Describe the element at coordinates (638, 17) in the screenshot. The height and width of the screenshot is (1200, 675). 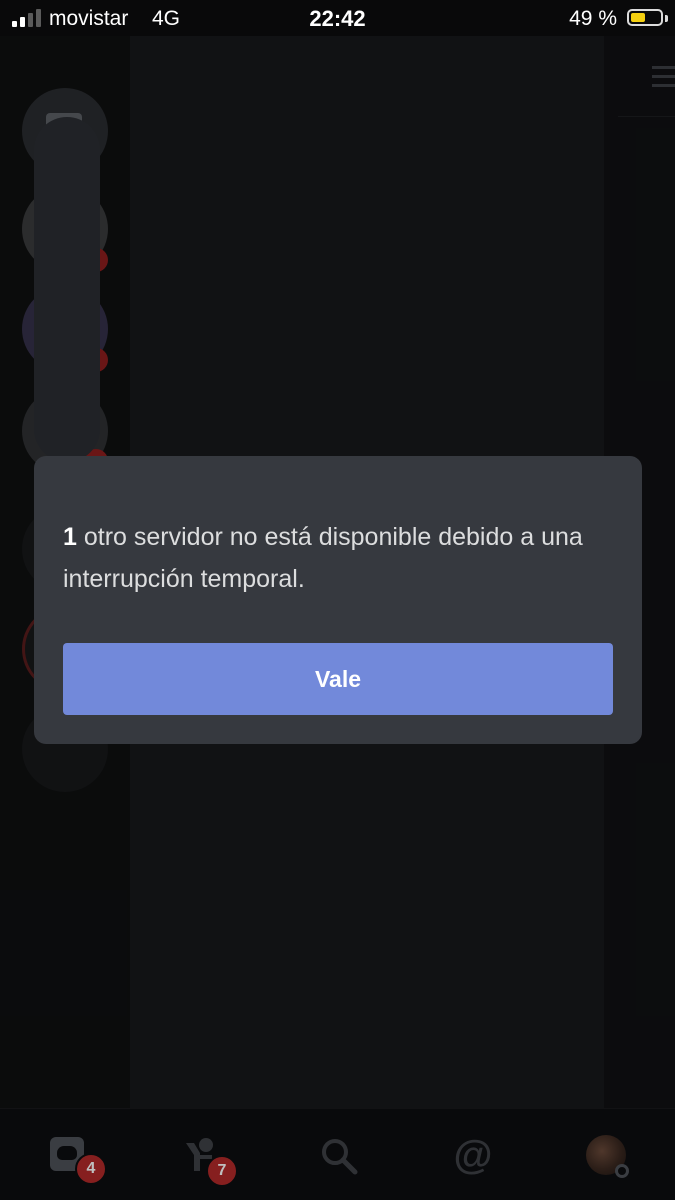
I see `battery-fill` at that location.